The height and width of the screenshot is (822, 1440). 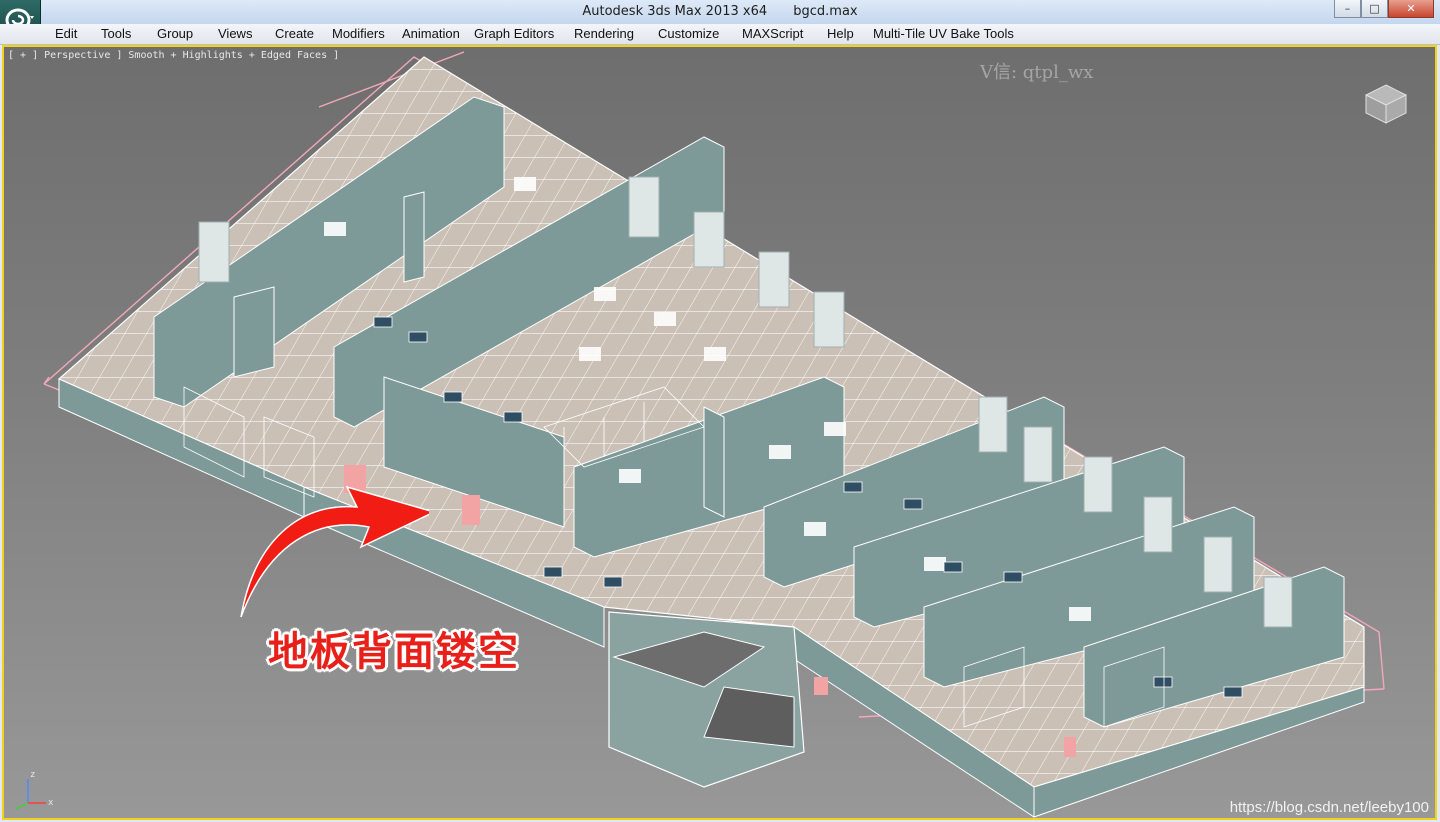 I want to click on menu-tools: Tools, so click(x=116, y=33).